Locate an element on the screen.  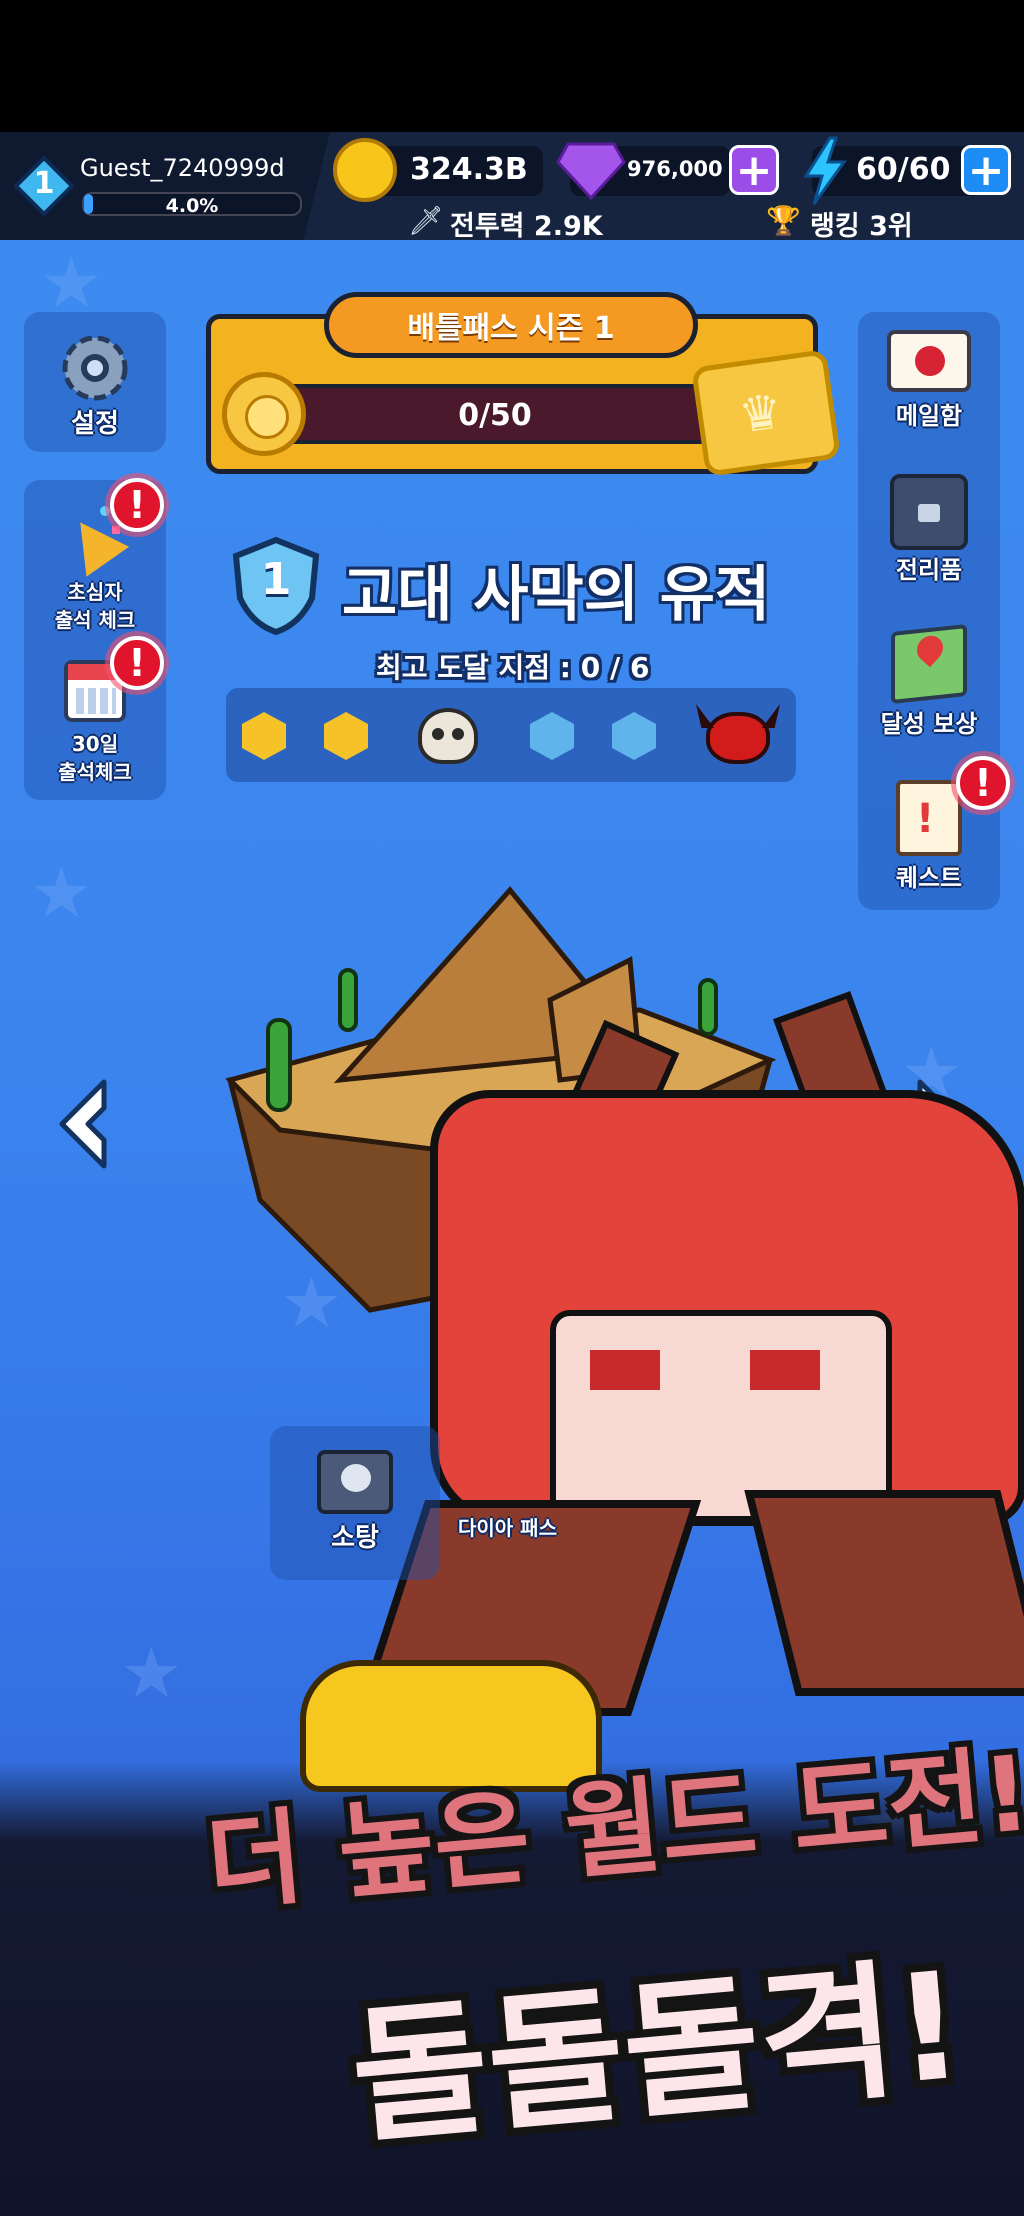
beginner-label-1: 초심자 is located at coordinates (95, 592).